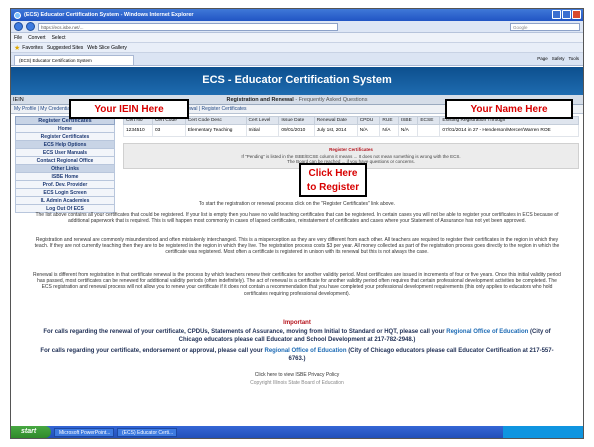 The image size is (594, 447). What do you see at coordinates (18, 26) in the screenshot?
I see `back-button` at bounding box center [18, 26].